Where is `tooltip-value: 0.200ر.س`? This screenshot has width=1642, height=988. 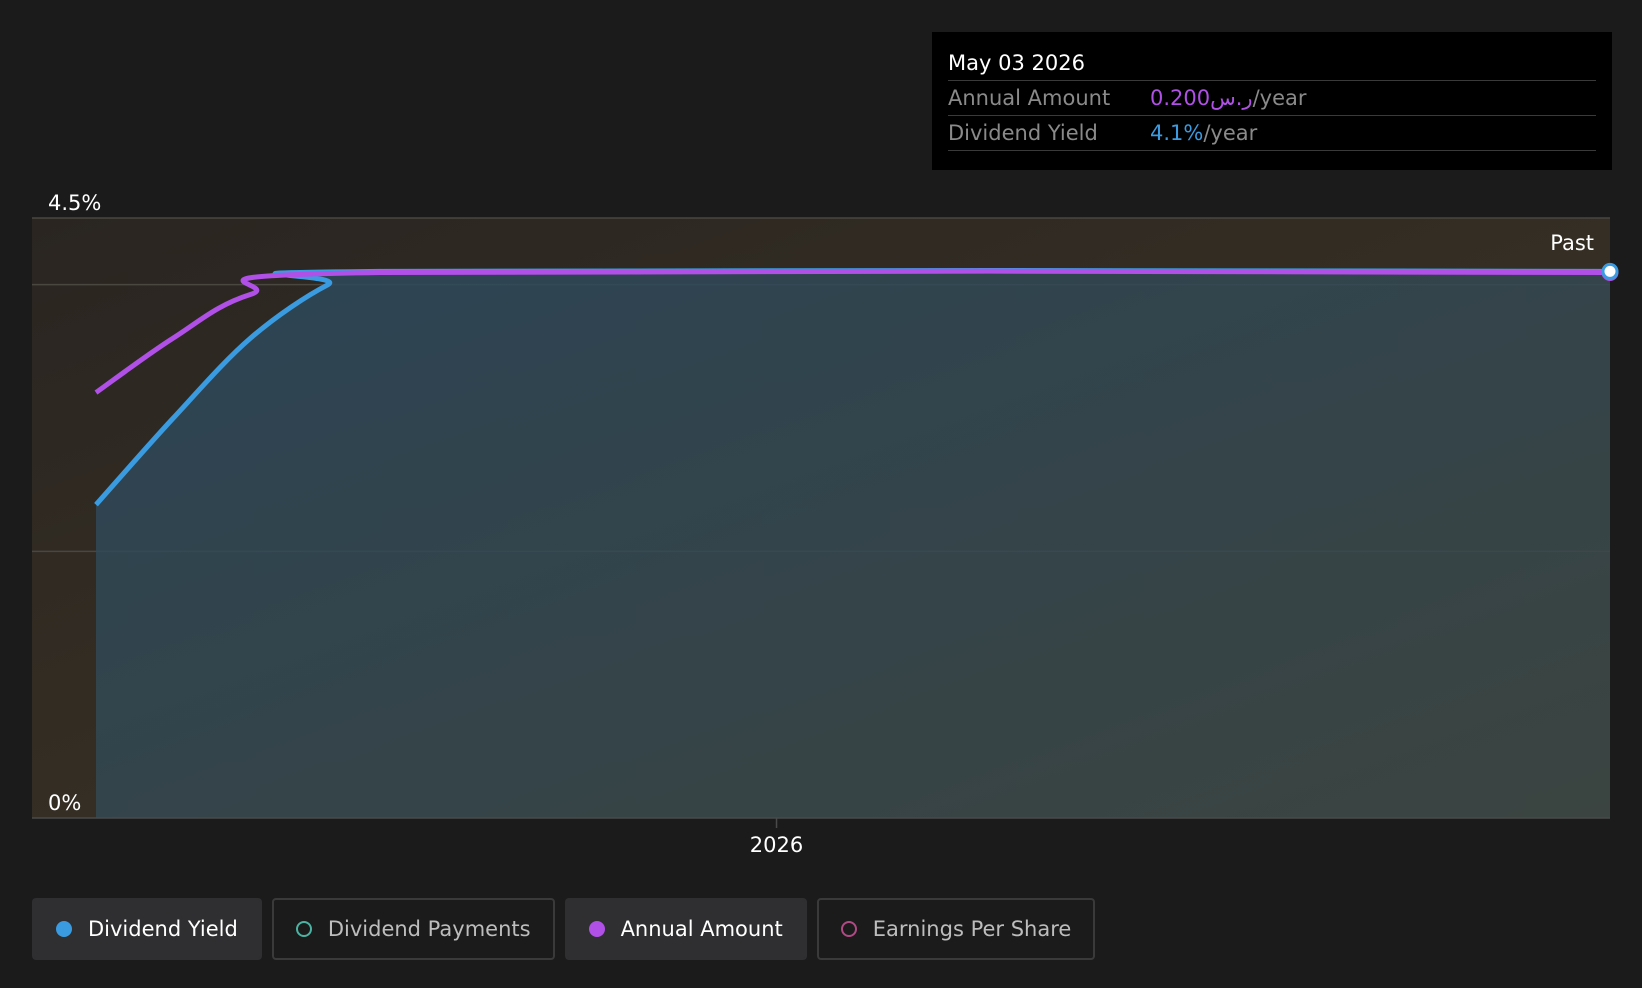 tooltip-value: 0.200ر.س is located at coordinates (1201, 98).